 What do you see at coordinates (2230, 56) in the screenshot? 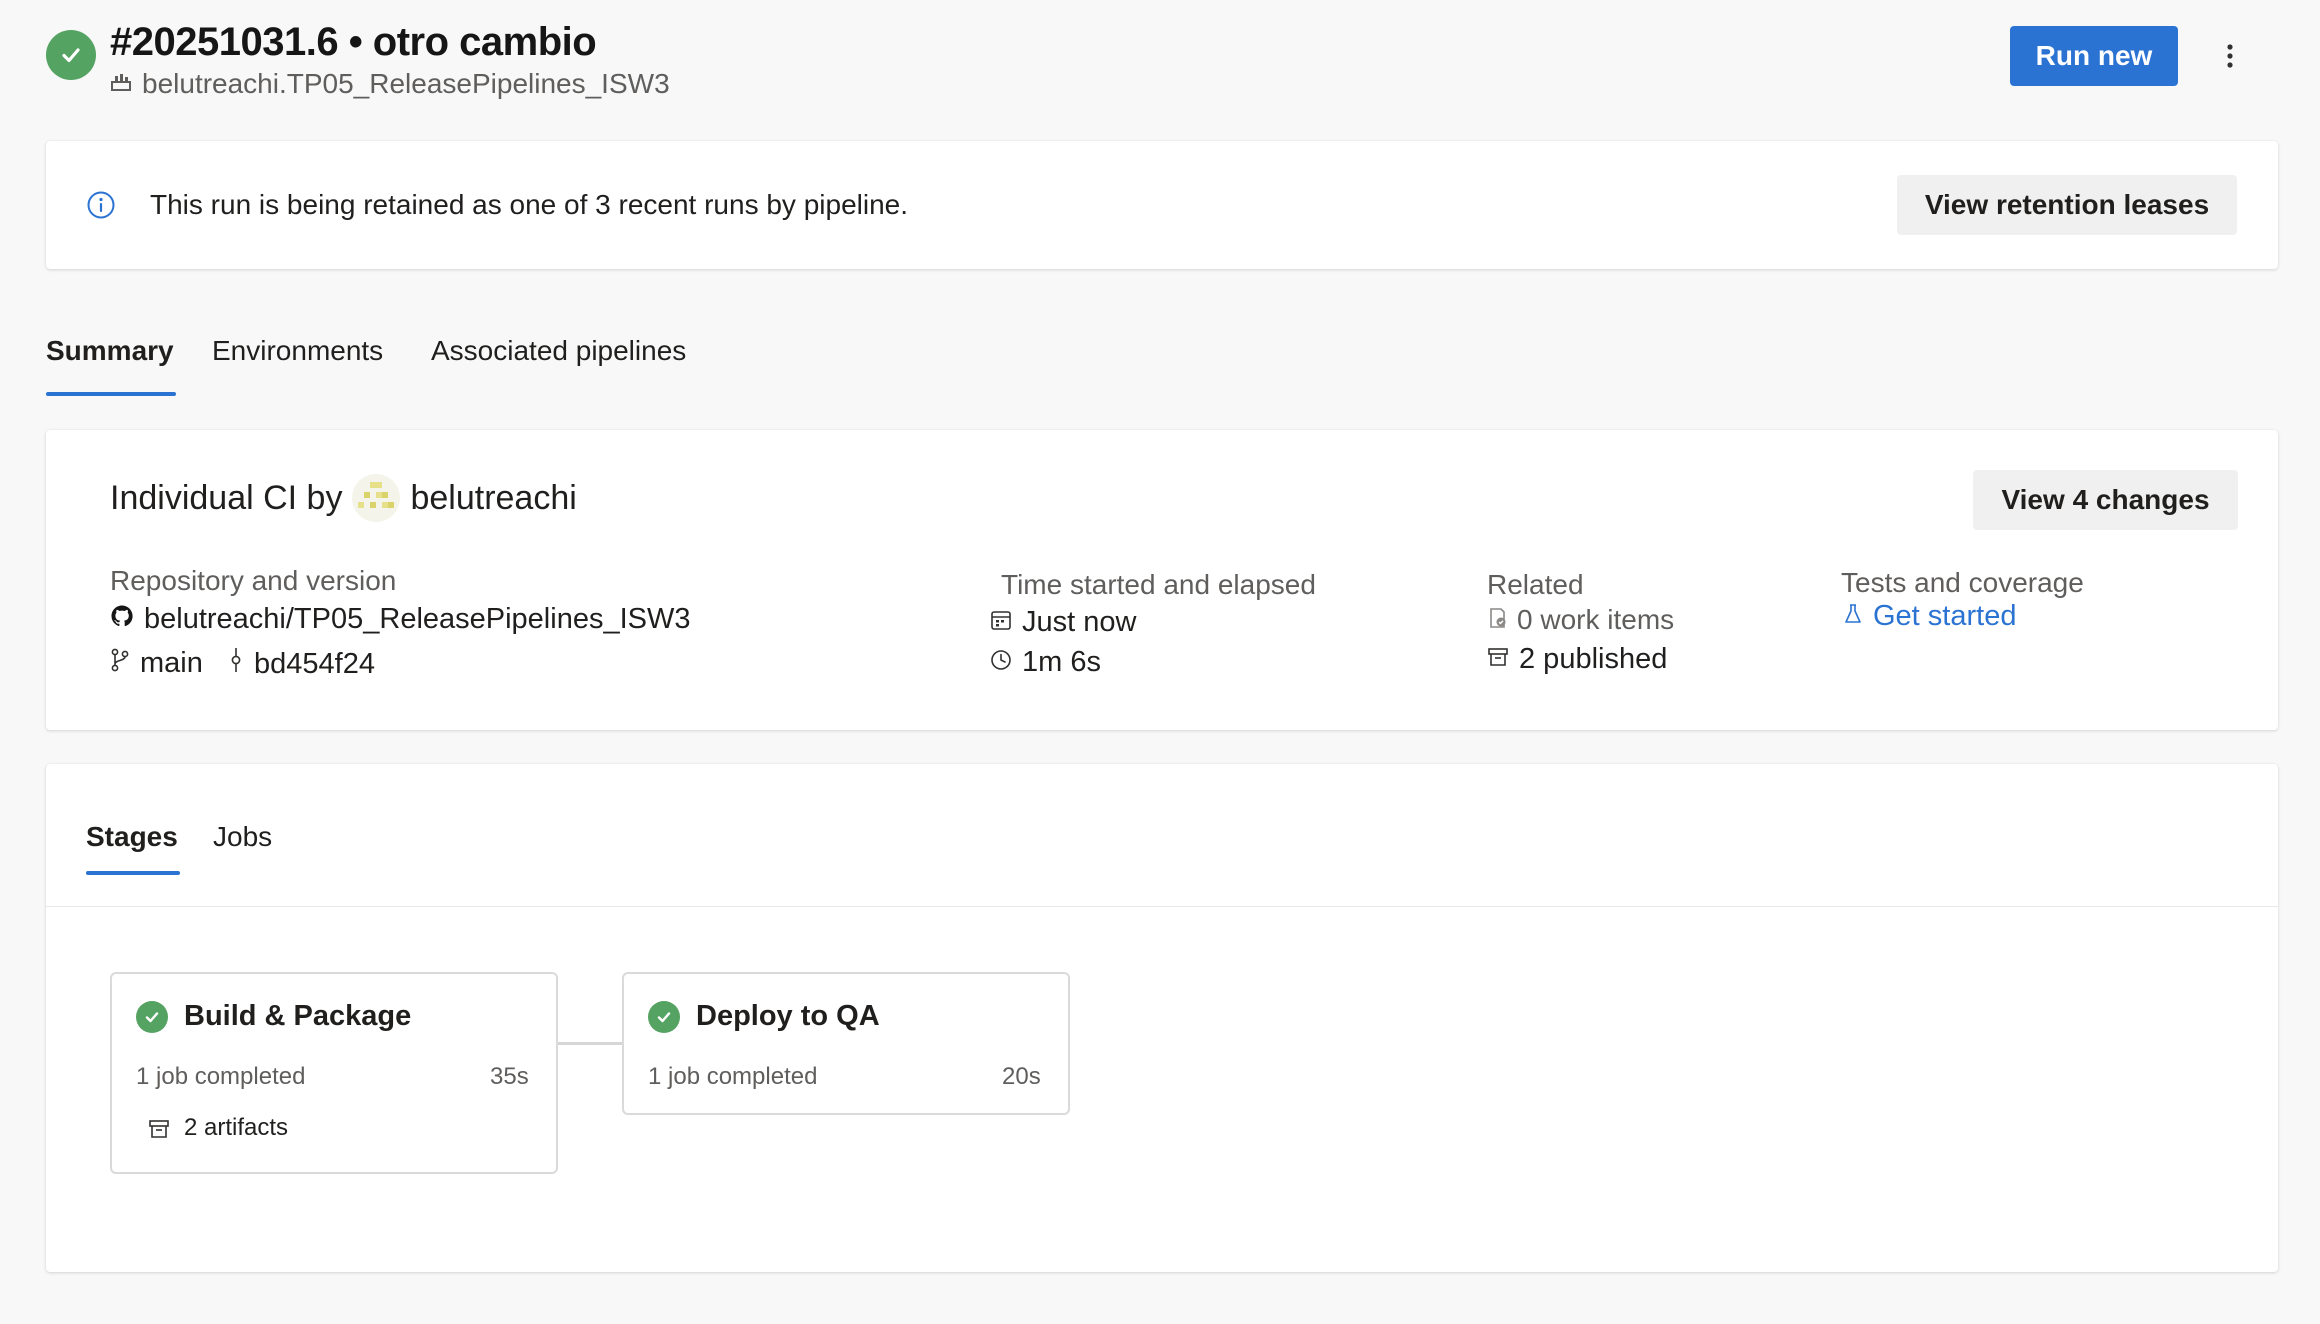
I see `more-actions-icon` at bounding box center [2230, 56].